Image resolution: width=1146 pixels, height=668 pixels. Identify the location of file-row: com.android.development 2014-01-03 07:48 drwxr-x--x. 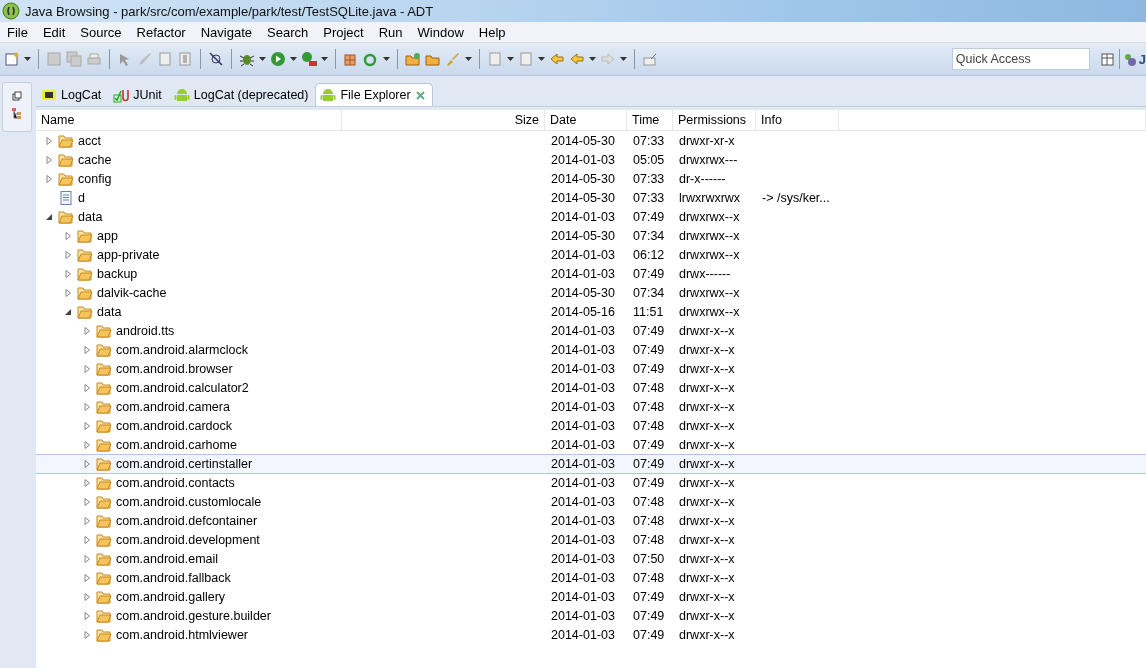
(591, 540).